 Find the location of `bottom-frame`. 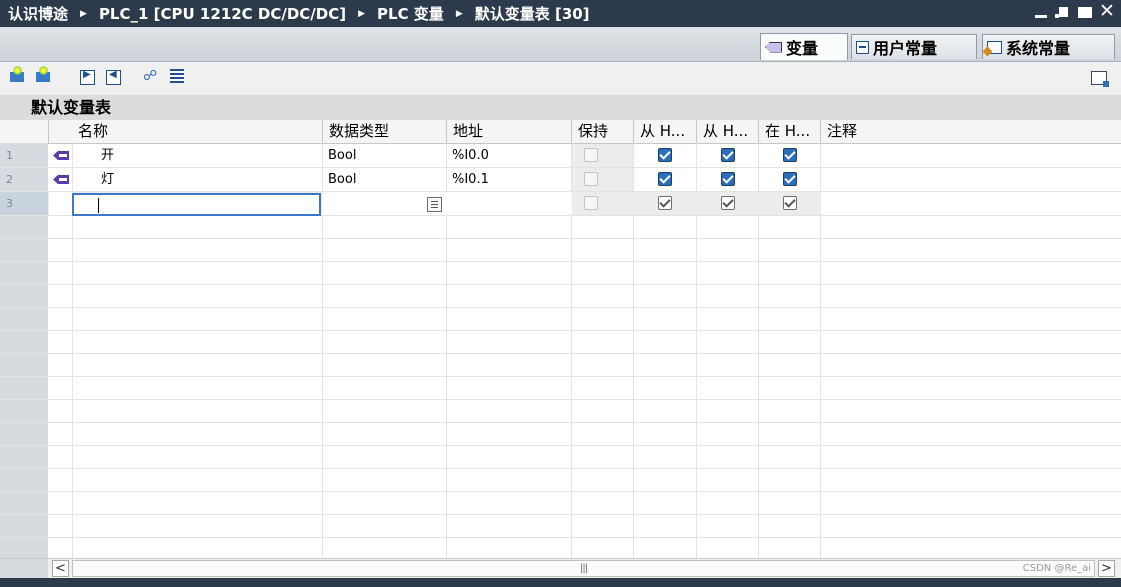

bottom-frame is located at coordinates (560, 582).